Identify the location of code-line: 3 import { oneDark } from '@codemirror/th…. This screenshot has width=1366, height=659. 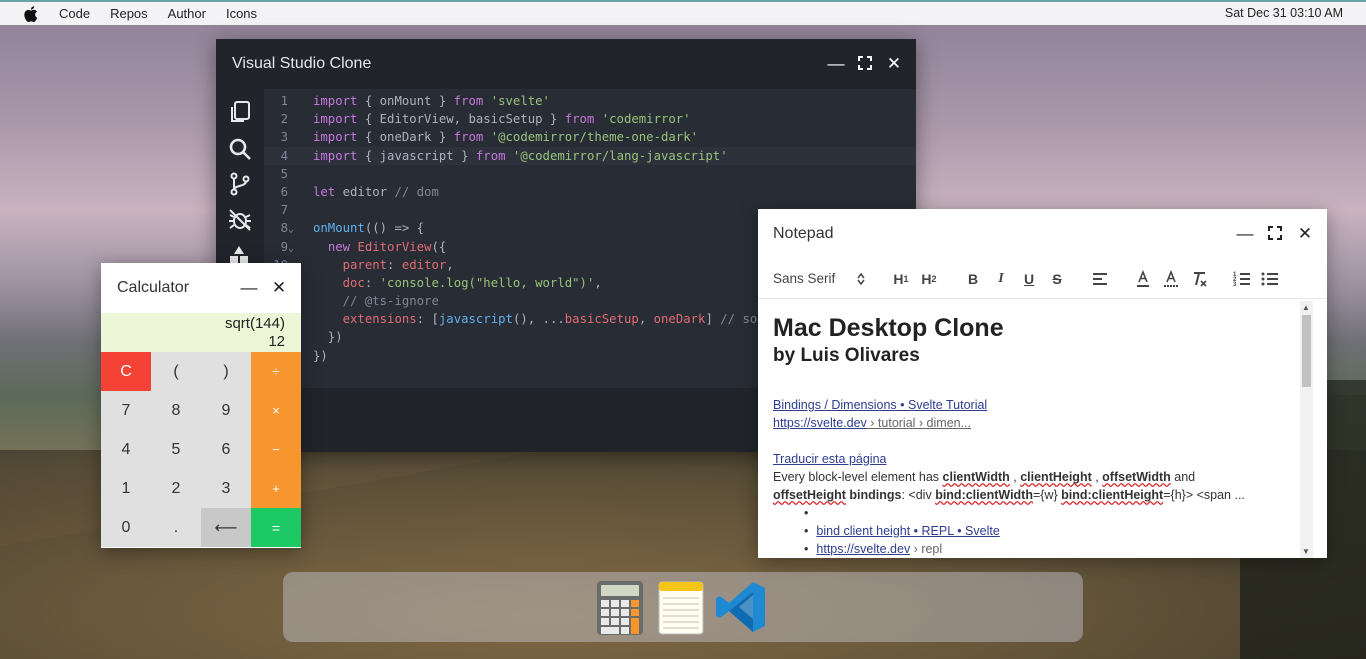
(590, 137).